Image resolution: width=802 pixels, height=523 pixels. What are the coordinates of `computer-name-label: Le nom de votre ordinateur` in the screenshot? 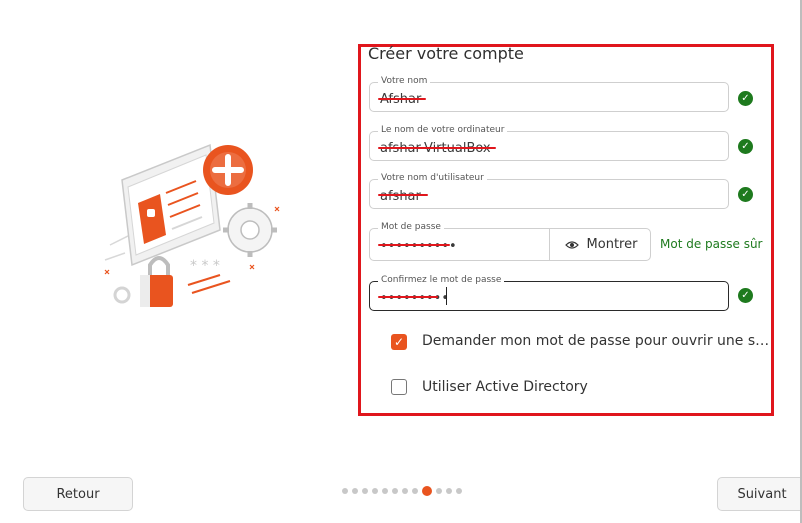 It's located at (443, 130).